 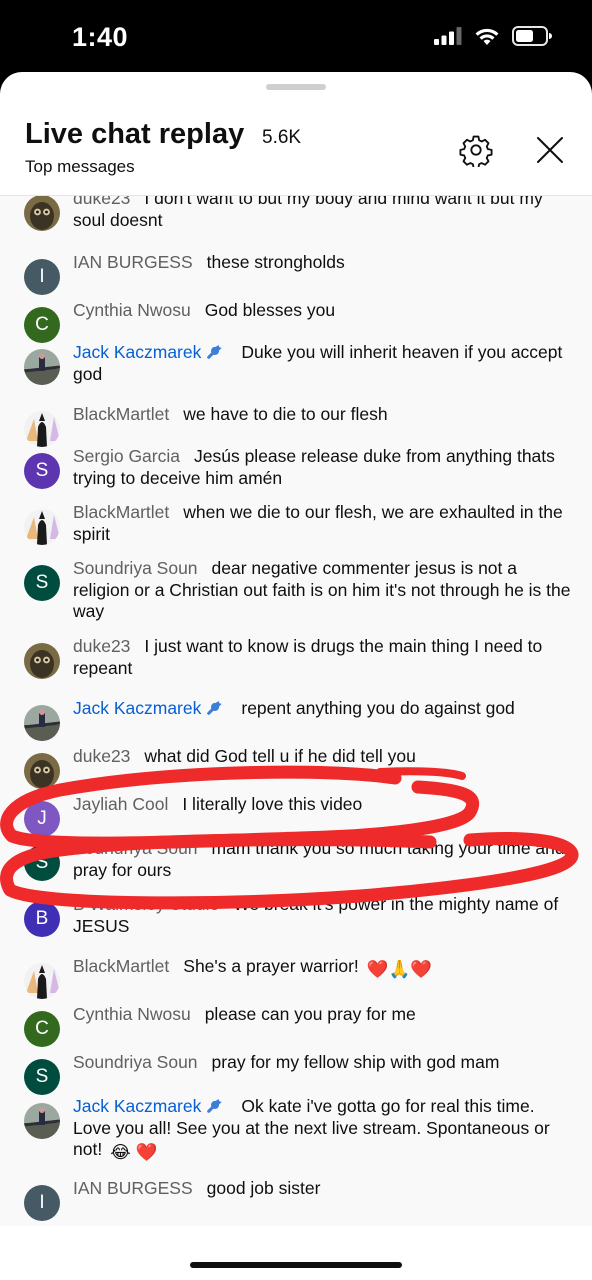 What do you see at coordinates (100, 37) in the screenshot?
I see `status-time: 1:40` at bounding box center [100, 37].